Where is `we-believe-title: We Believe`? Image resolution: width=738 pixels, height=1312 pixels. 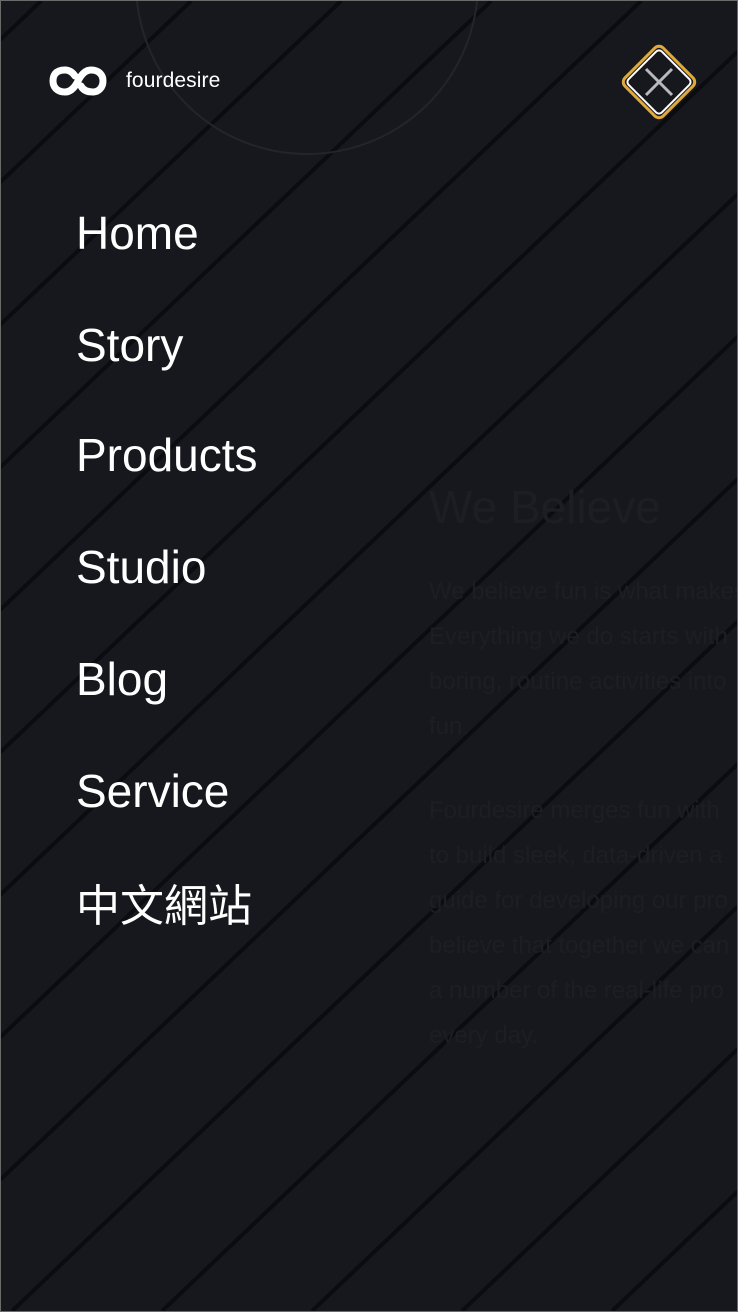 we-believe-title: We Believe is located at coordinates (545, 507).